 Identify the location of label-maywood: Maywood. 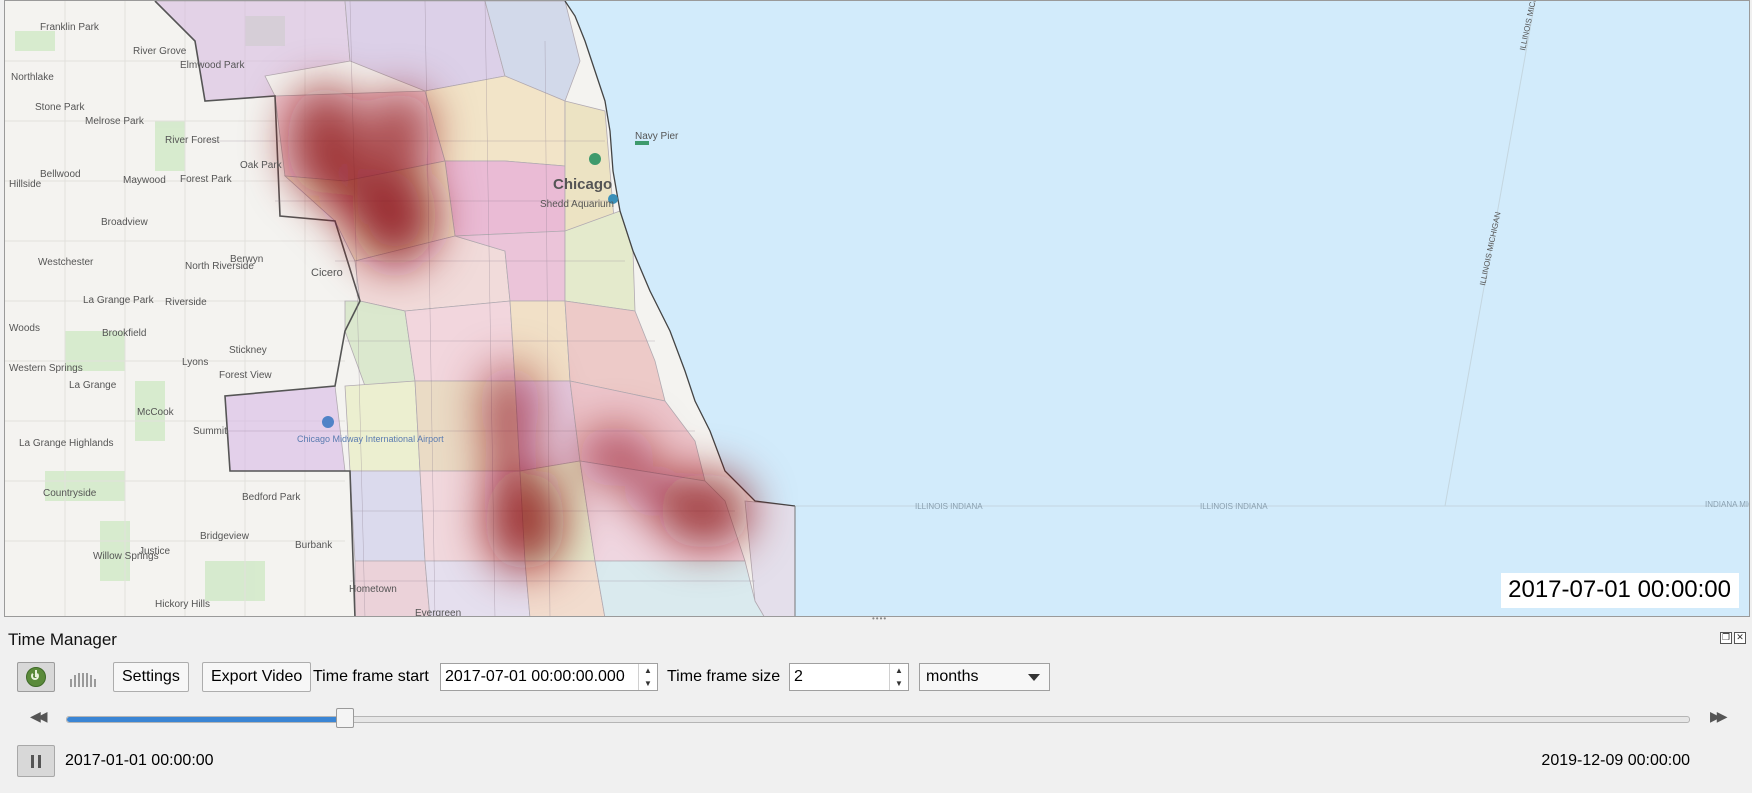
(144, 180).